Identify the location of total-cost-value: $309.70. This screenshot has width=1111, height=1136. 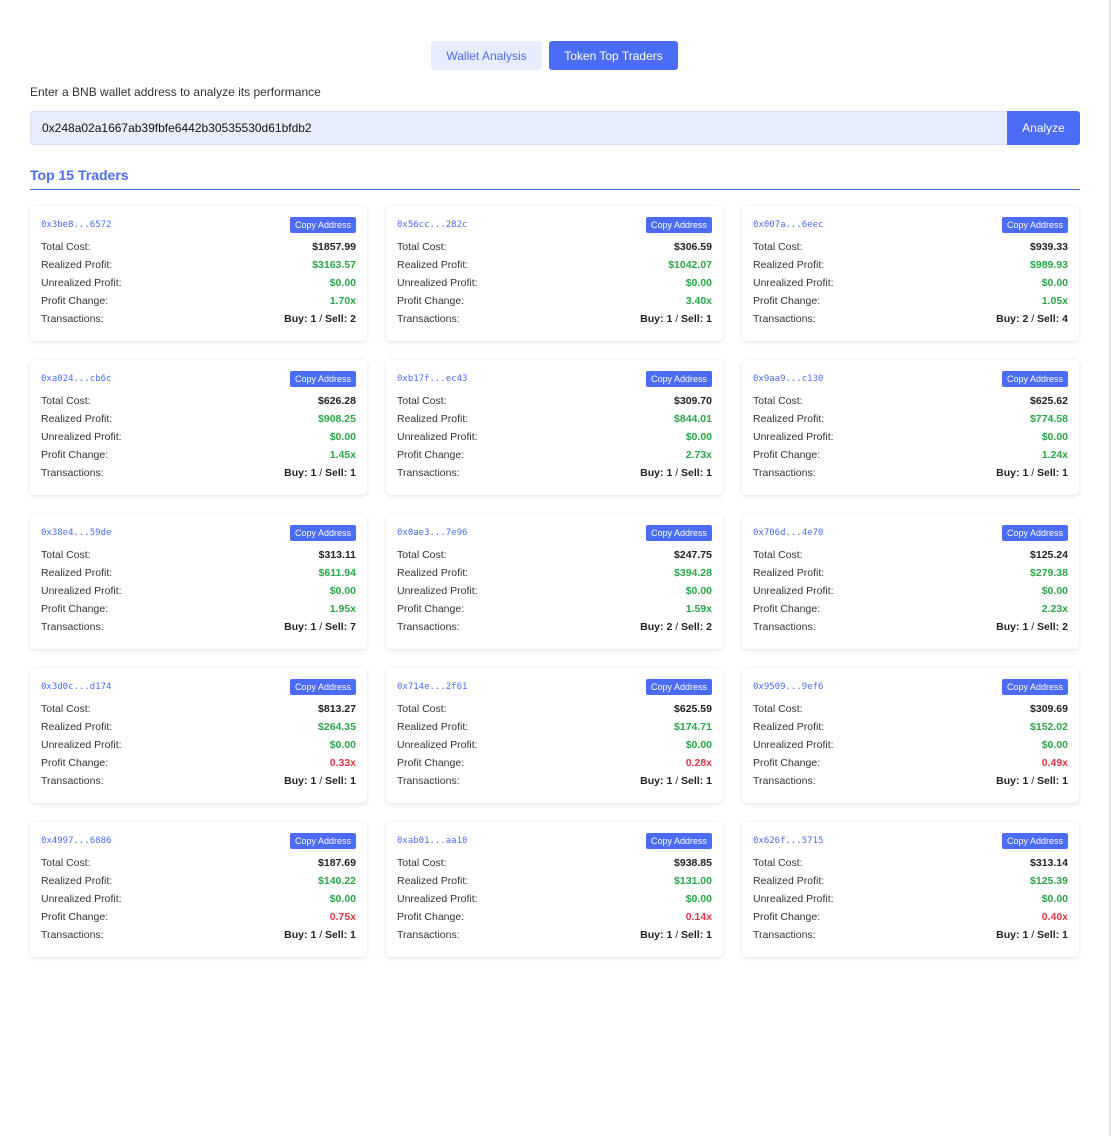
(693, 401).